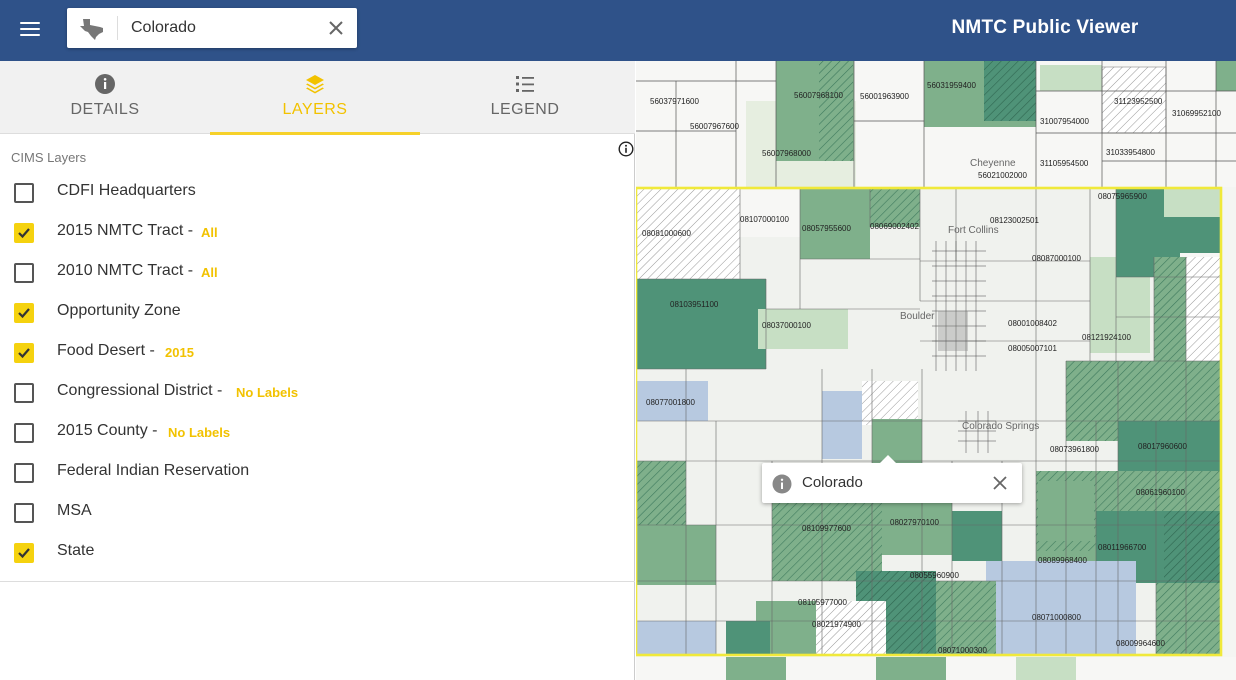 This screenshot has width=1236, height=680. What do you see at coordinates (626, 149) in the screenshot?
I see `layers-info-icon` at bounding box center [626, 149].